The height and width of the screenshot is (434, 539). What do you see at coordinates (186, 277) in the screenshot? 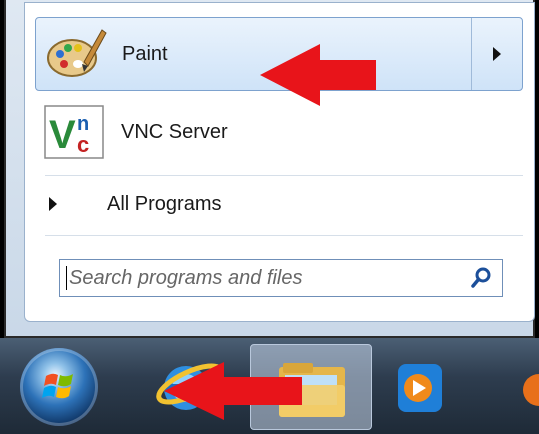
I see `search-placeholder: Search programs and files` at bounding box center [186, 277].